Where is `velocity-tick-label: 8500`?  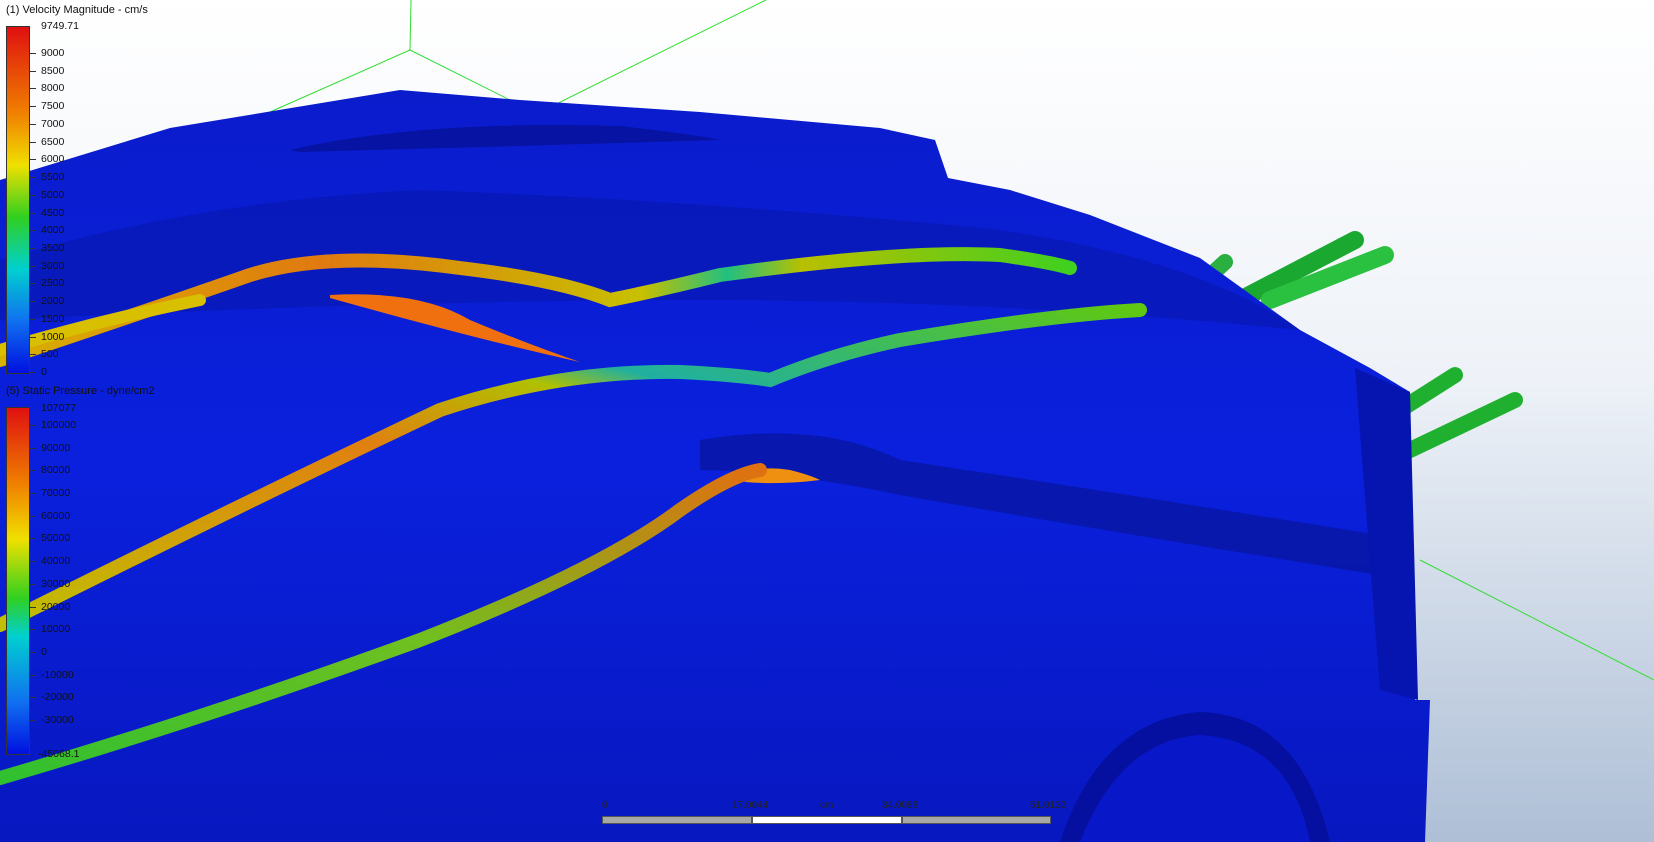 velocity-tick-label: 8500 is located at coordinates (53, 70).